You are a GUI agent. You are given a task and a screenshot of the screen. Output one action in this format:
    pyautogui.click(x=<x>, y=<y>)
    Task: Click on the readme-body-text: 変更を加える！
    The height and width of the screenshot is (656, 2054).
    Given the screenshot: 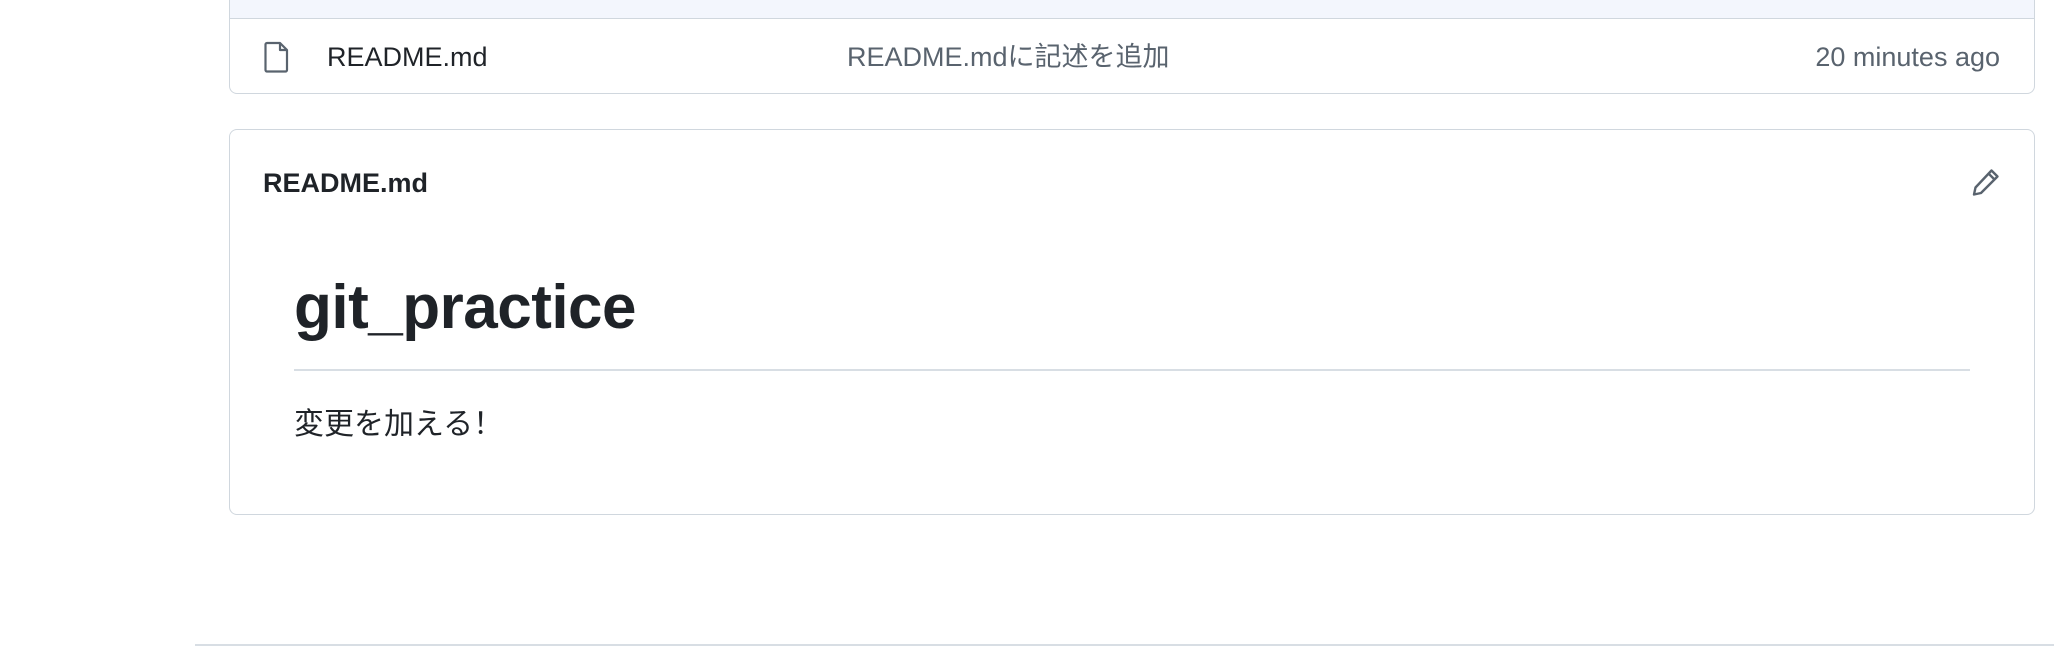 What is the action you would take?
    pyautogui.click(x=399, y=424)
    